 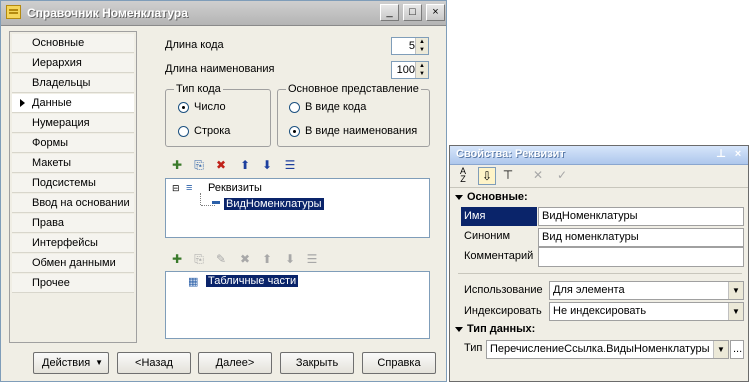 I want to click on nav-item-label: Нумерация, so click(x=61, y=123).